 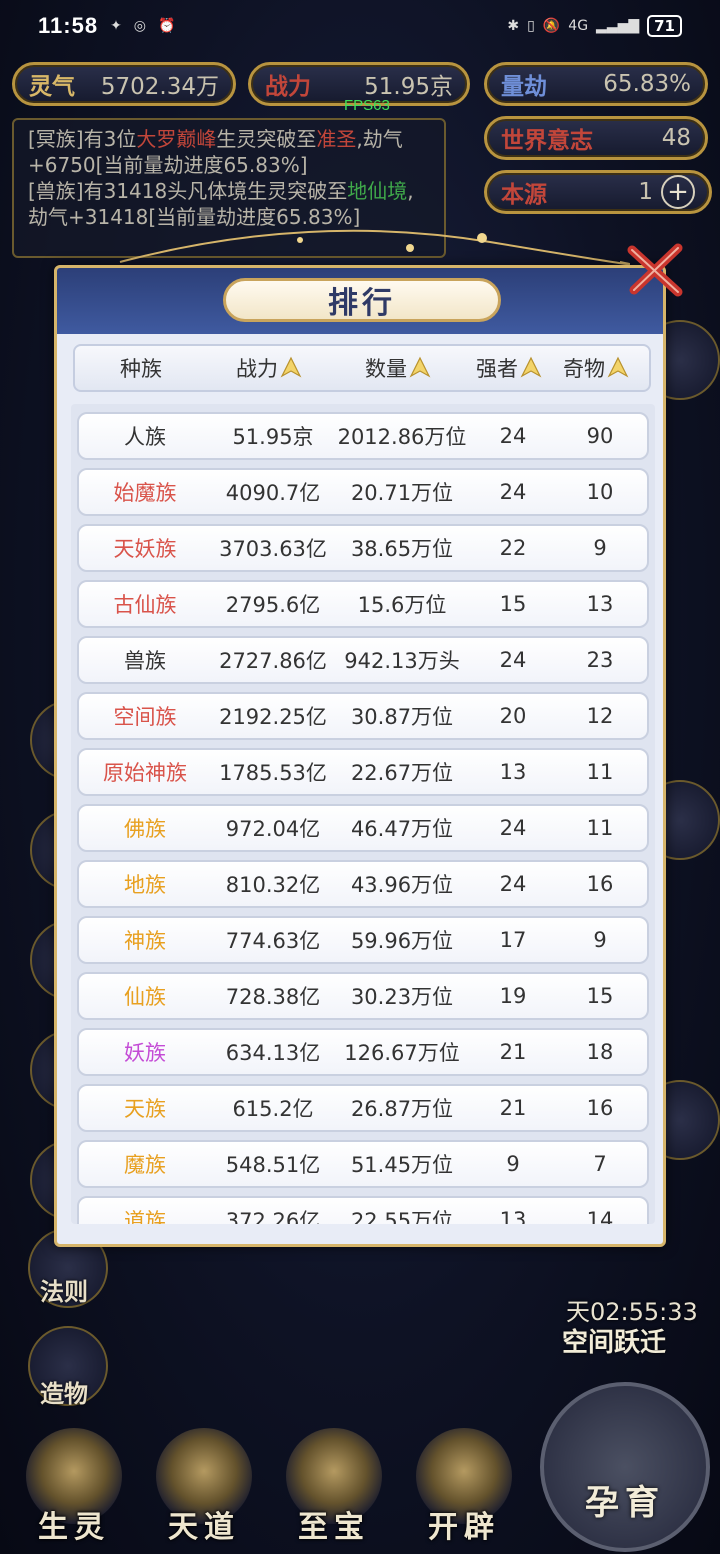 What do you see at coordinates (402, 1165) in the screenshot?
I see `count-cell: 51.45万位` at bounding box center [402, 1165].